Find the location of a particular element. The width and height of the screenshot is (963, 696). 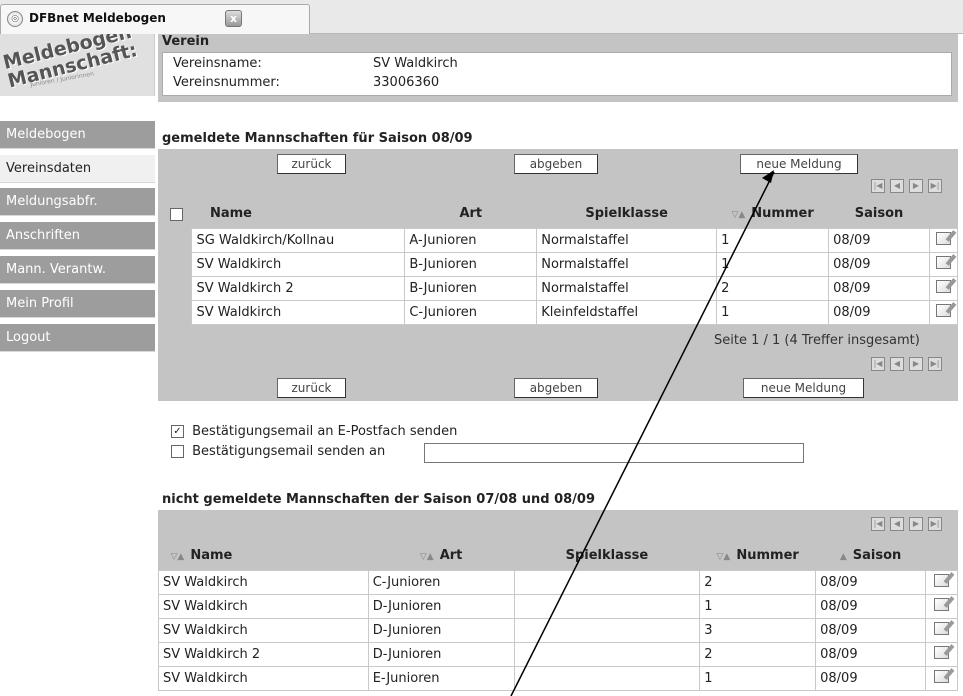

gemeldet-section-title: gemeldete Mannschaften für Saison 08/09 is located at coordinates (317, 138).